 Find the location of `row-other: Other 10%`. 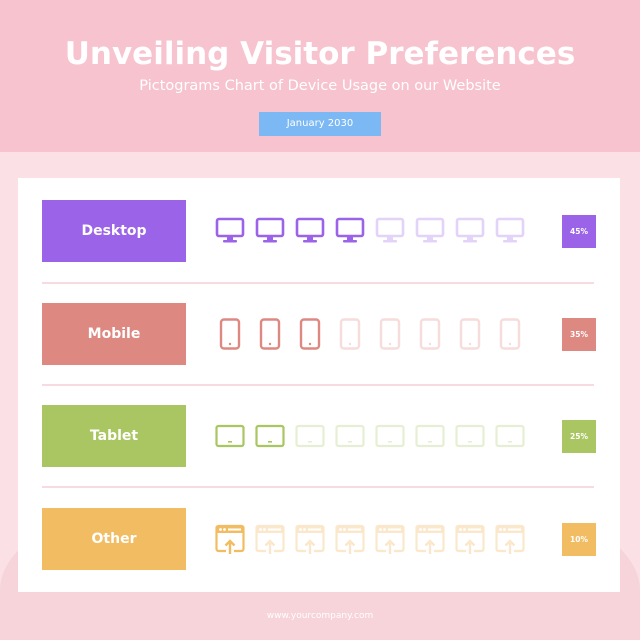

row-other: Other 10% is located at coordinates (319, 539).